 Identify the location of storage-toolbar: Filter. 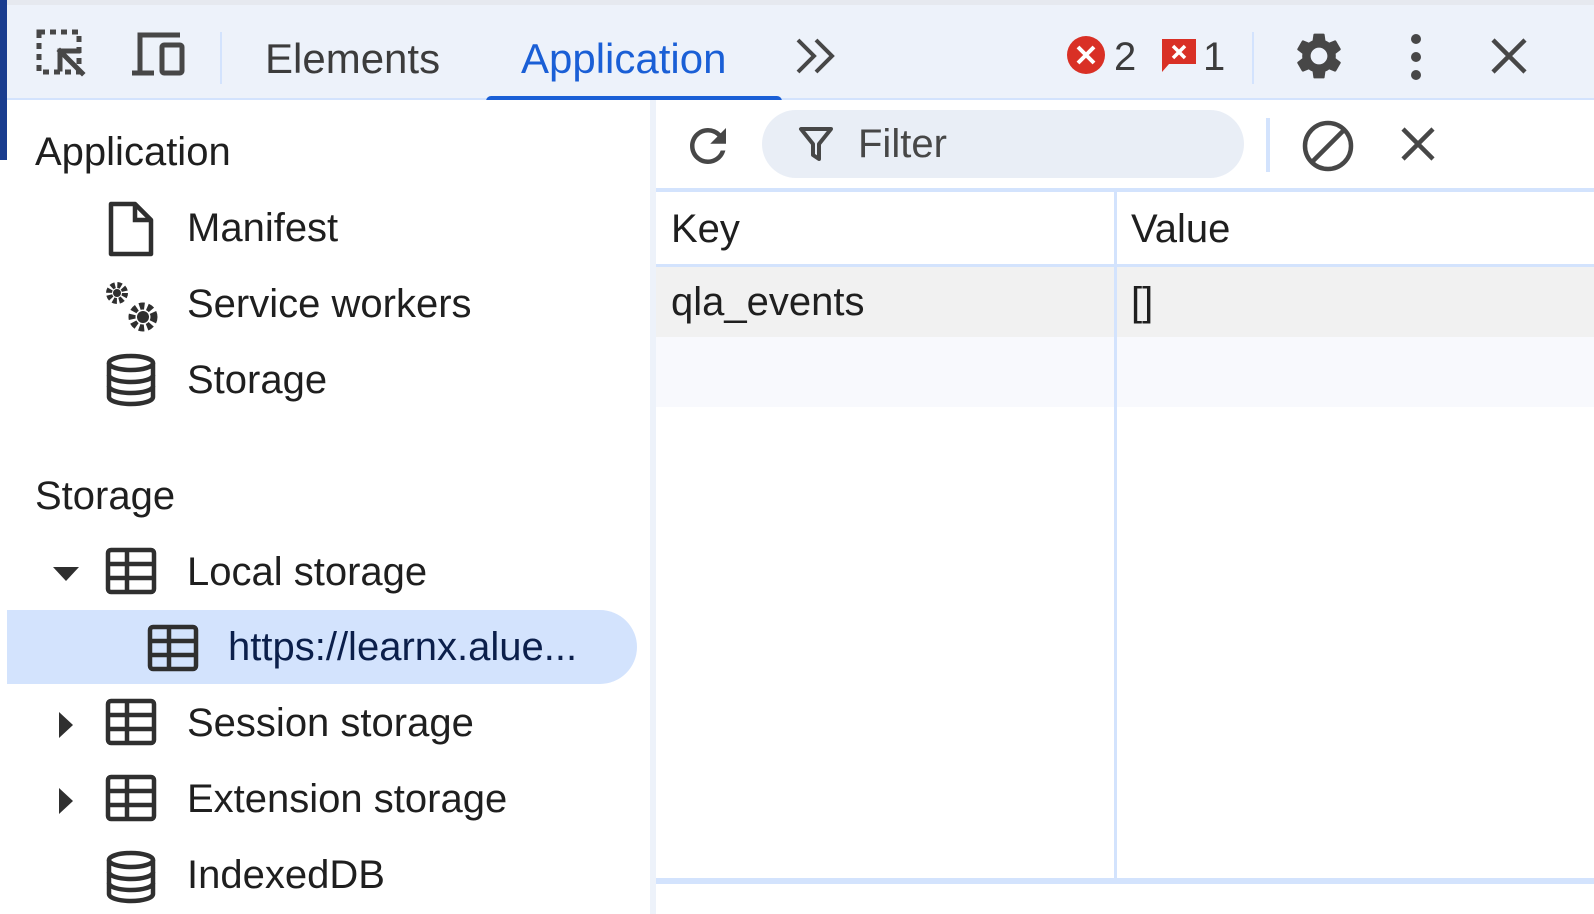
(1125, 146).